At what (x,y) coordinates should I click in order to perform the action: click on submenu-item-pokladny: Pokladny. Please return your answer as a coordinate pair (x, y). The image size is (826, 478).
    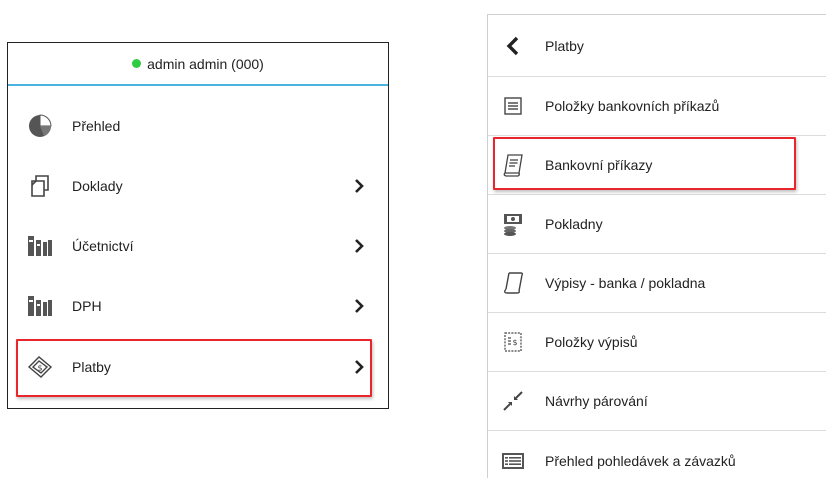
    Looking at the image, I should click on (657, 224).